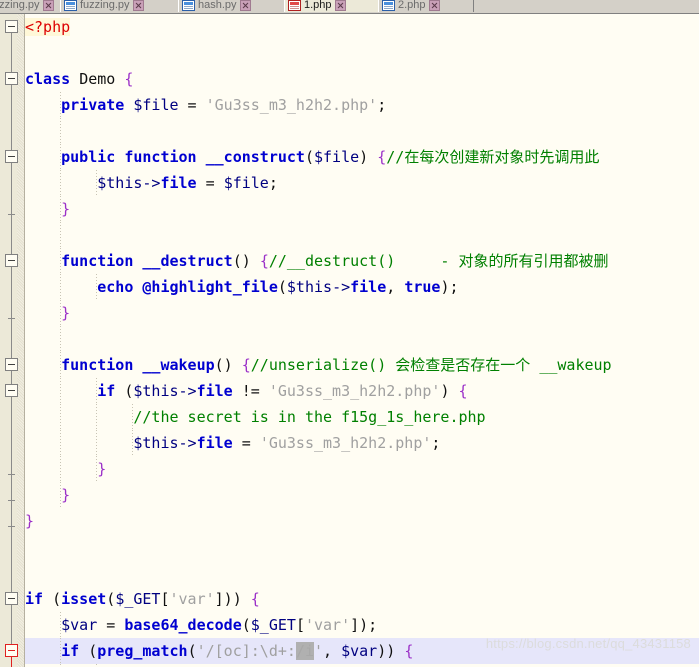  I want to click on code-line: if (preg_match('/[oc]:\d+:/i', $var)) {, so click(362, 651).